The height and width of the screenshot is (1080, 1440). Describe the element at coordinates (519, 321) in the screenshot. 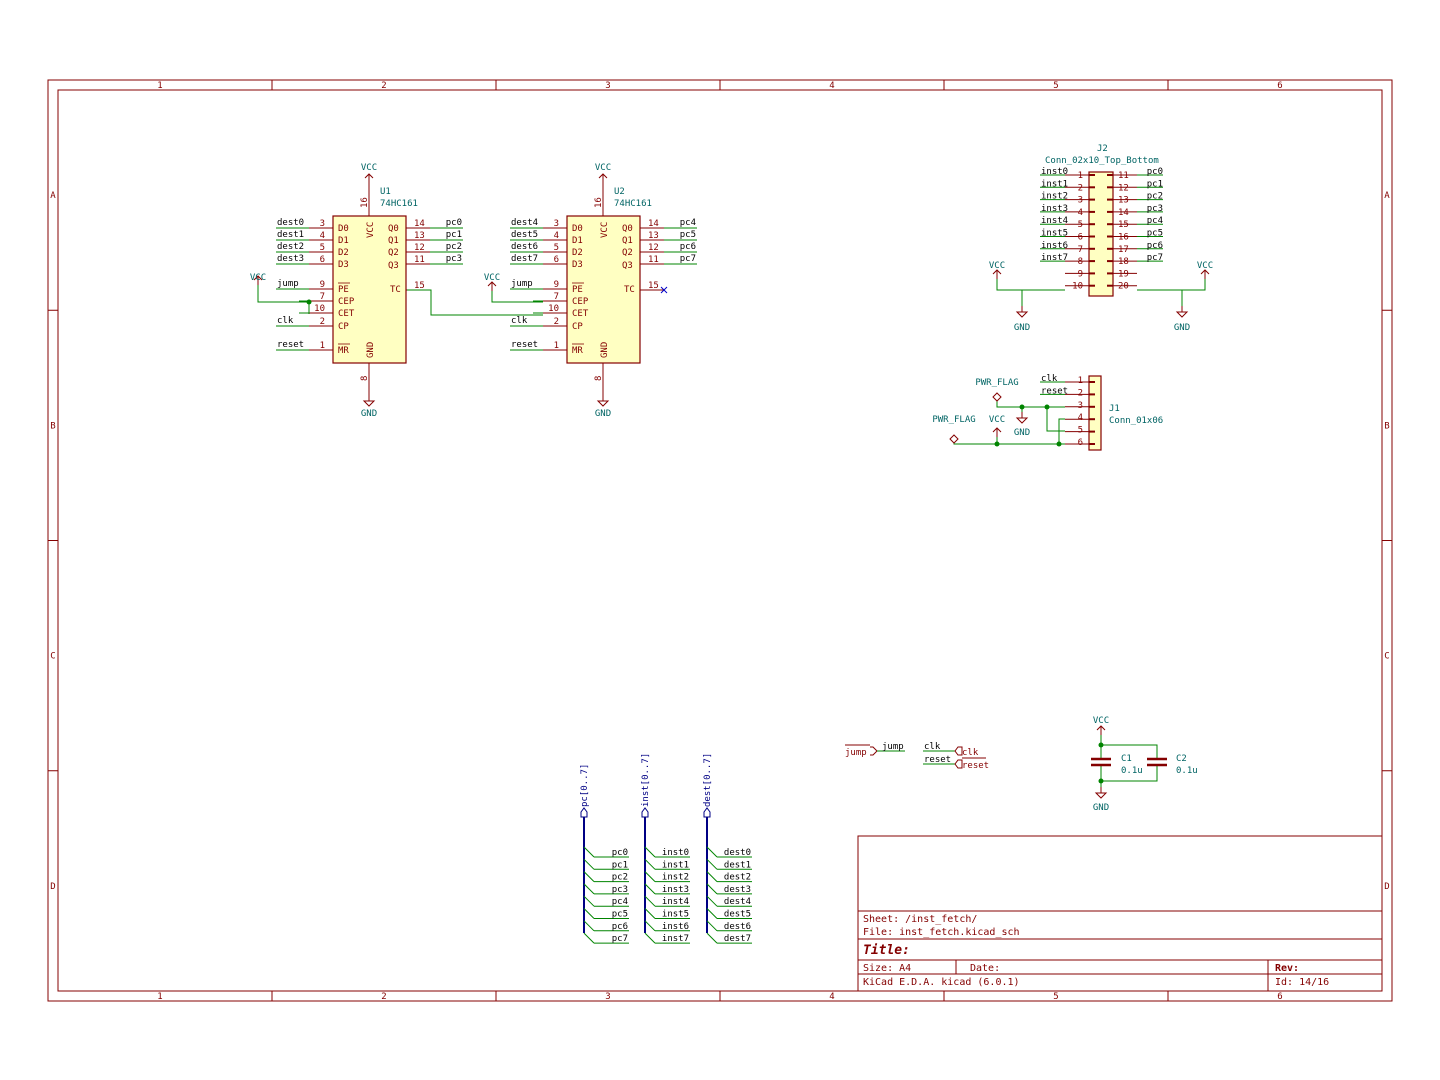

I see `u2-net-clk: clk` at that location.